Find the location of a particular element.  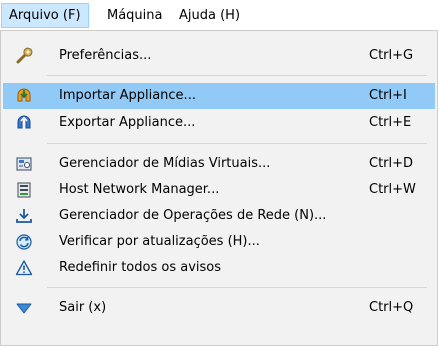

menu-item-sair: Sair (x) Ctrl+Q is located at coordinates (219, 308).